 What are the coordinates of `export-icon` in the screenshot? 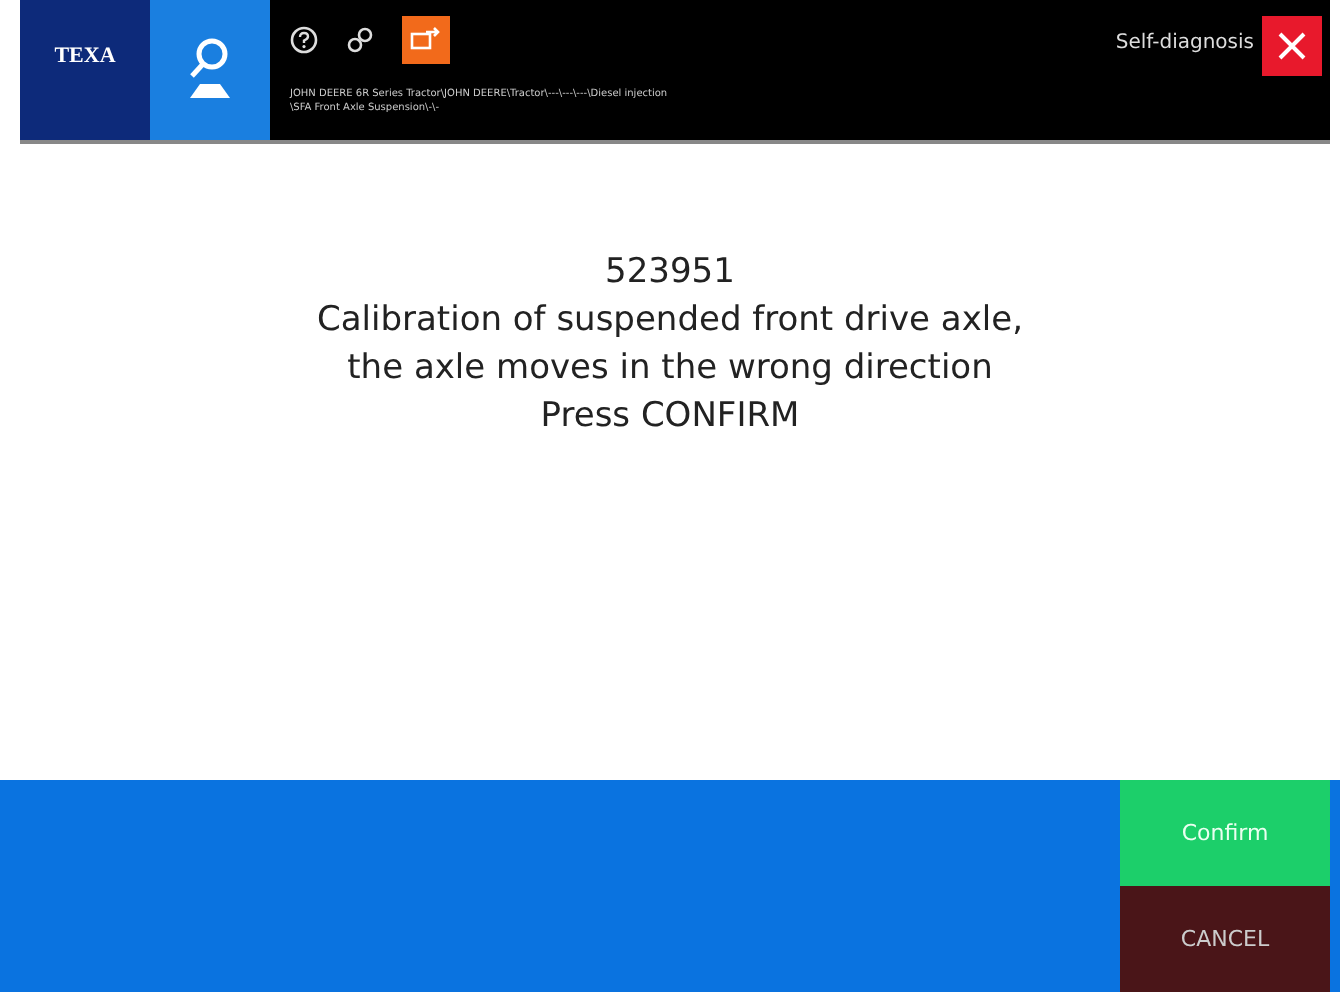 It's located at (426, 40).